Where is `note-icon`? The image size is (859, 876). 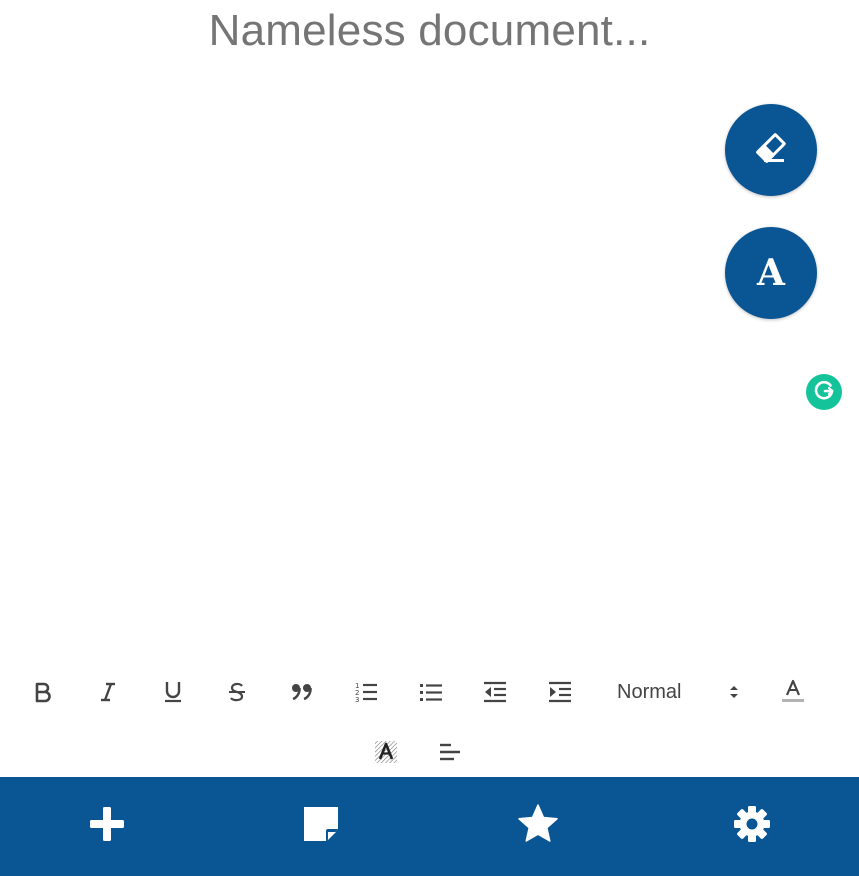
note-icon is located at coordinates (321, 826).